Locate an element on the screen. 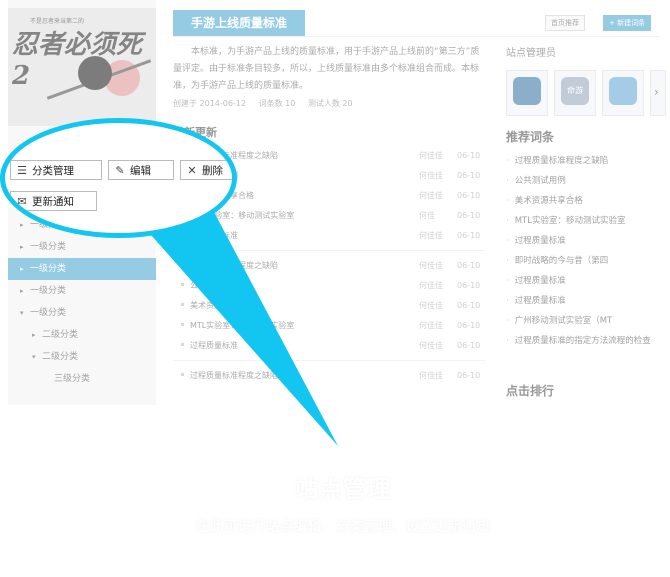  close-icon: ✕ is located at coordinates (192, 171).